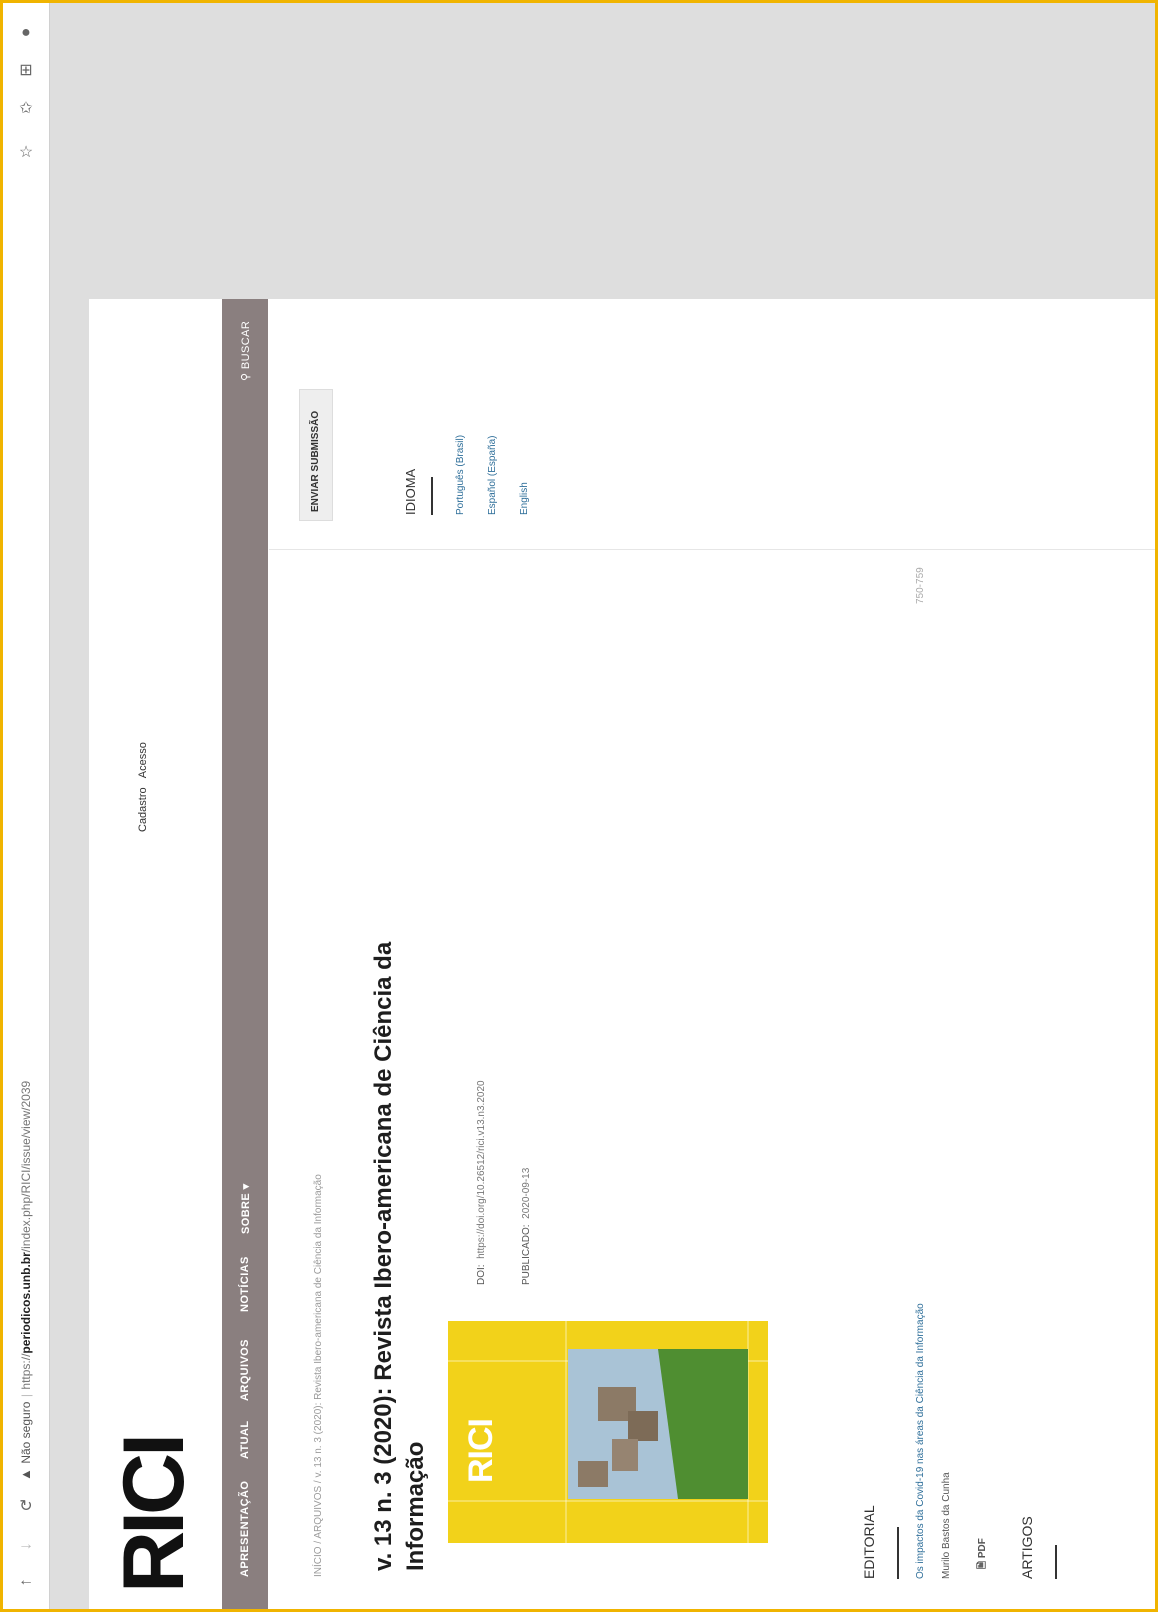 The height and width of the screenshot is (1612, 1158). I want to click on search-label: BUSCAR, so click(246, 345).